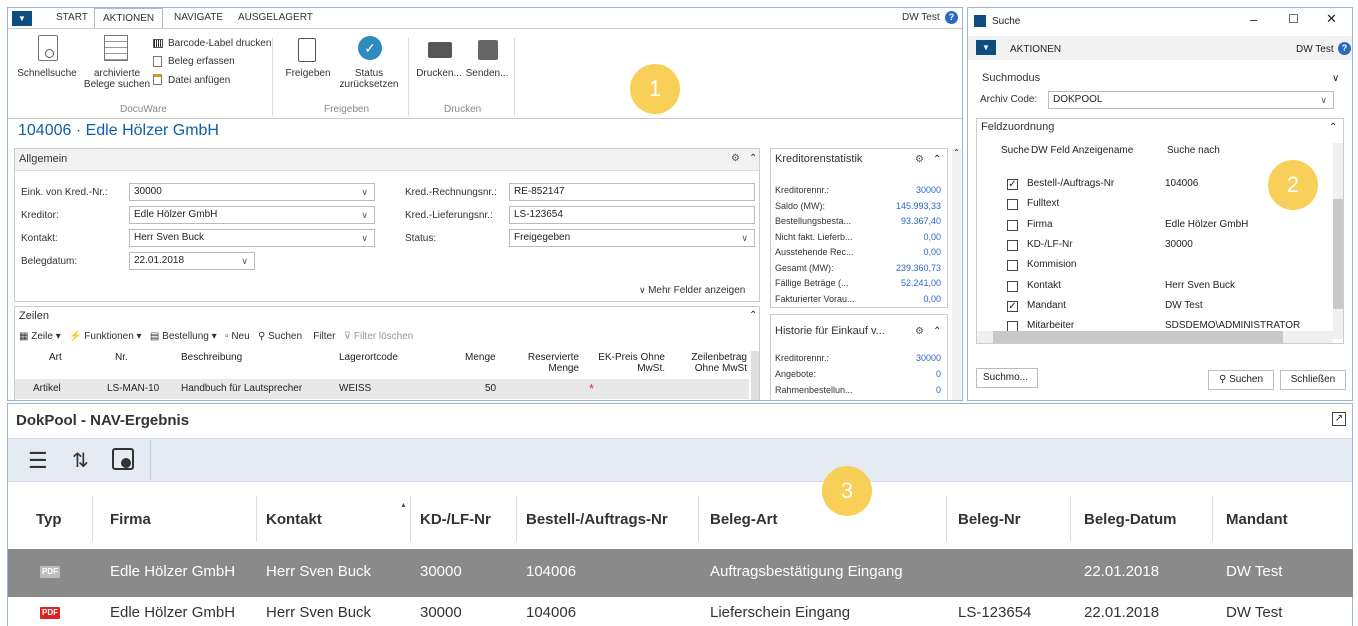  What do you see at coordinates (1335, 78) in the screenshot?
I see `chevron-down-icon: ∨` at bounding box center [1335, 78].